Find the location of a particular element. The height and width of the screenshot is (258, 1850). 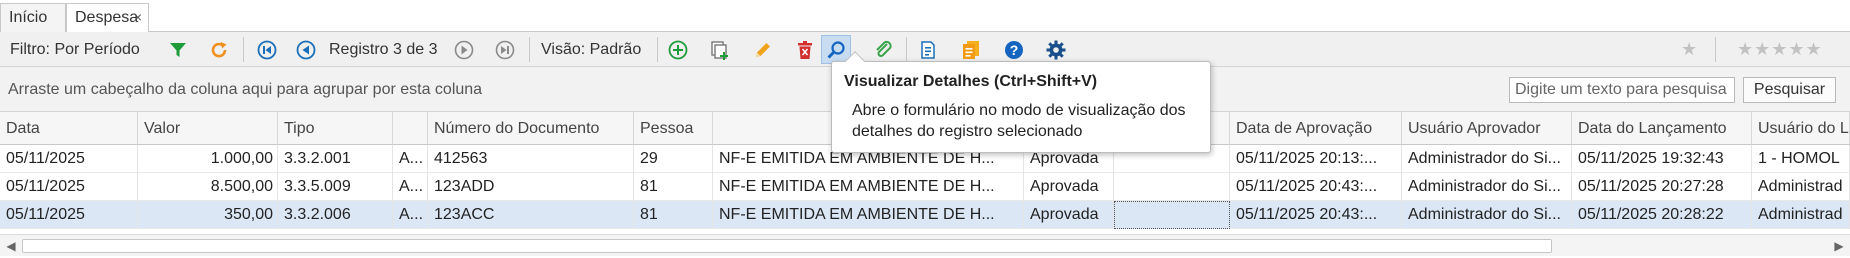

tab-label: Início is located at coordinates (28, 17).